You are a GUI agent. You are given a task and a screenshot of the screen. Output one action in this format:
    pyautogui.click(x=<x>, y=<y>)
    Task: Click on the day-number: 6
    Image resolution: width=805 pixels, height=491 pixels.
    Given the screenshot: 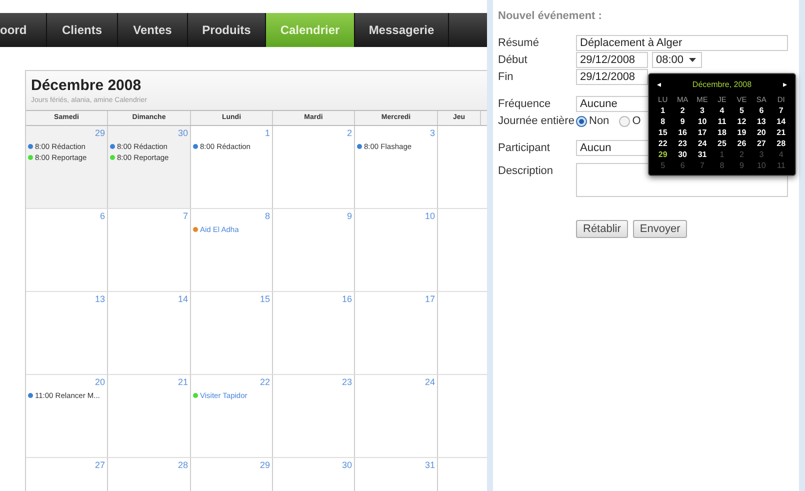 What is the action you would take?
    pyautogui.click(x=102, y=217)
    